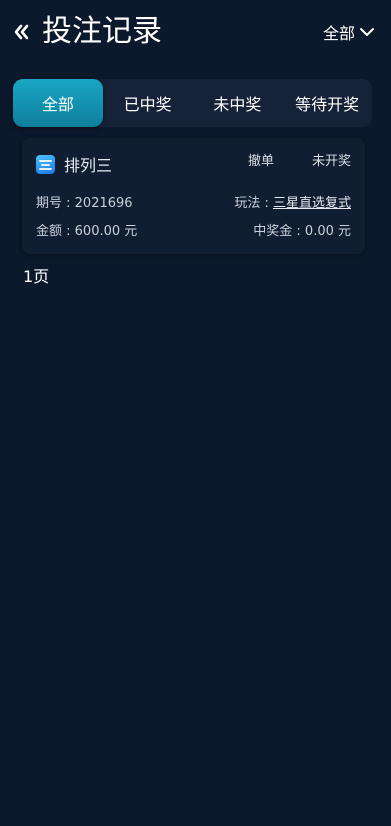 The width and height of the screenshot is (391, 826). What do you see at coordinates (195, 33) in the screenshot?
I see `header-bar: 投注记录 全部` at bounding box center [195, 33].